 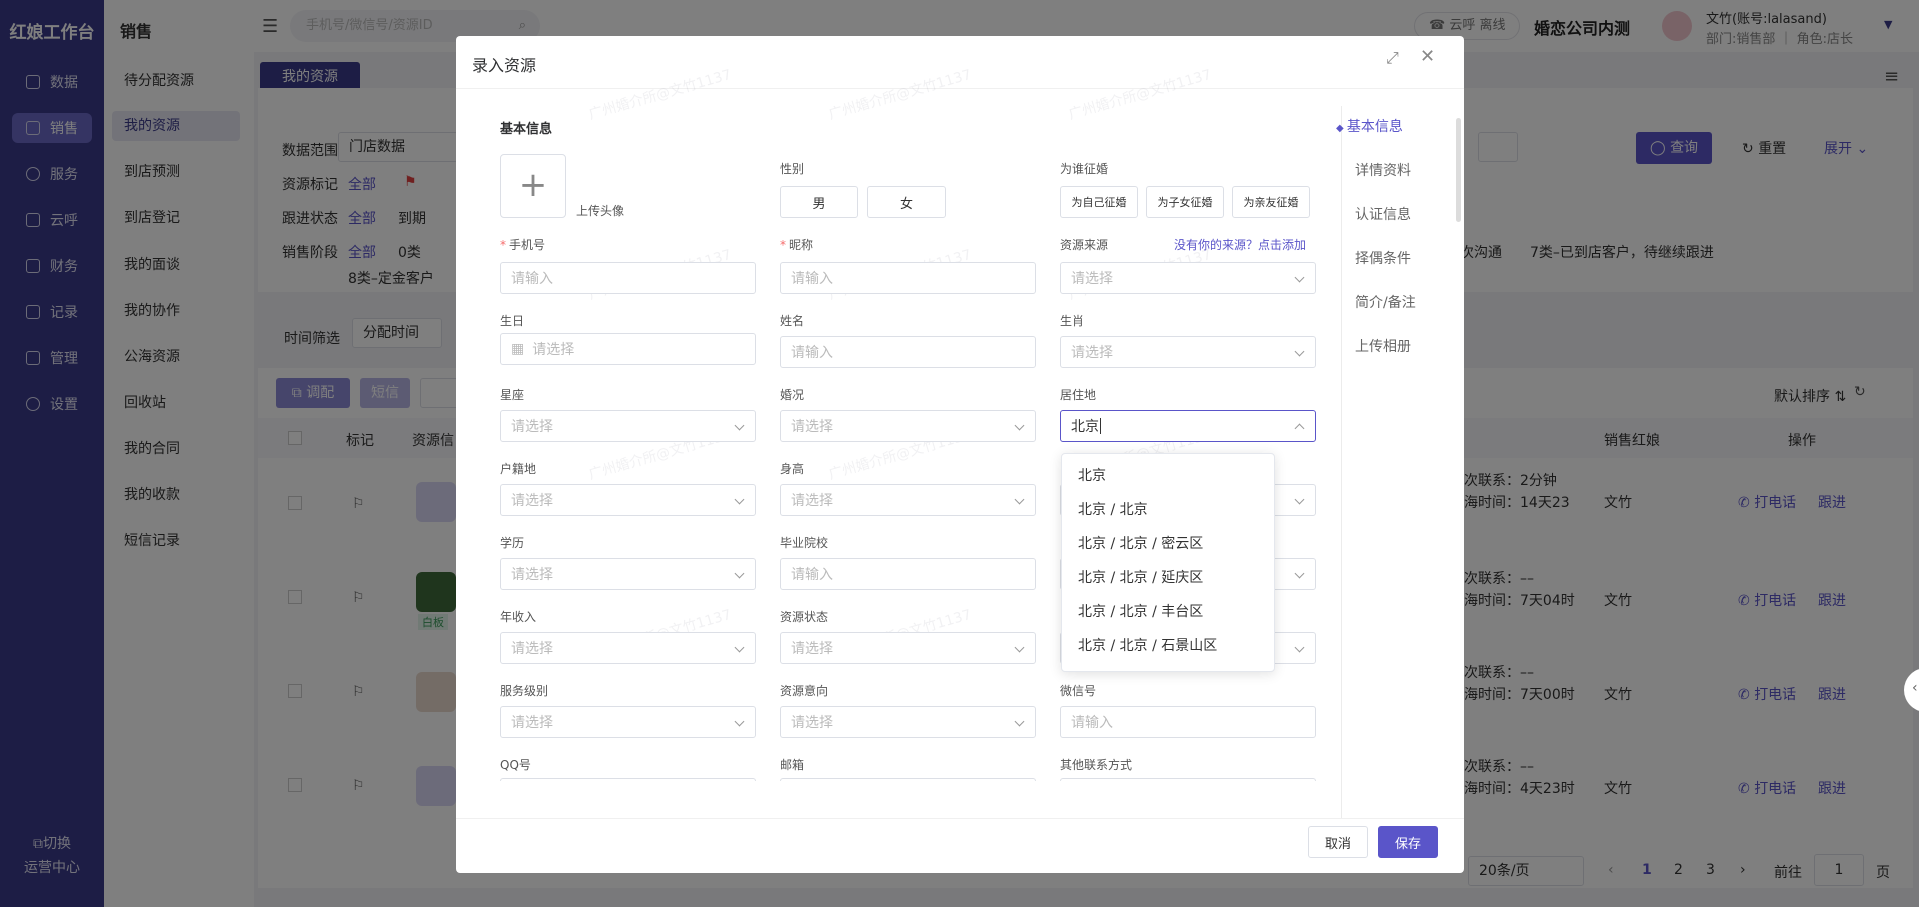 What do you see at coordinates (1458, 170) in the screenshot?
I see `modal-scrollbar` at bounding box center [1458, 170].